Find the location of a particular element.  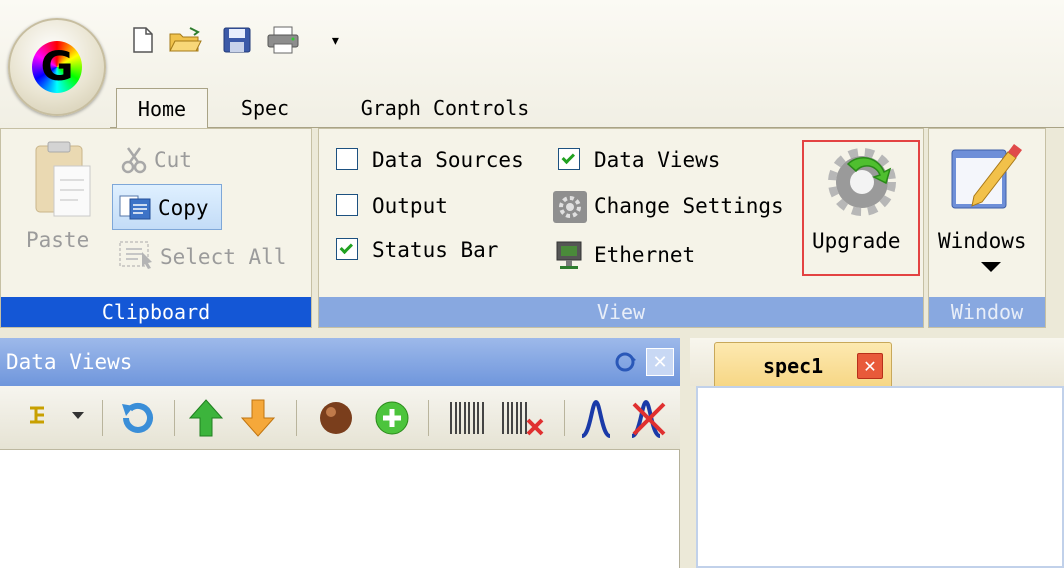

application-button: G is located at coordinates (57, 67).